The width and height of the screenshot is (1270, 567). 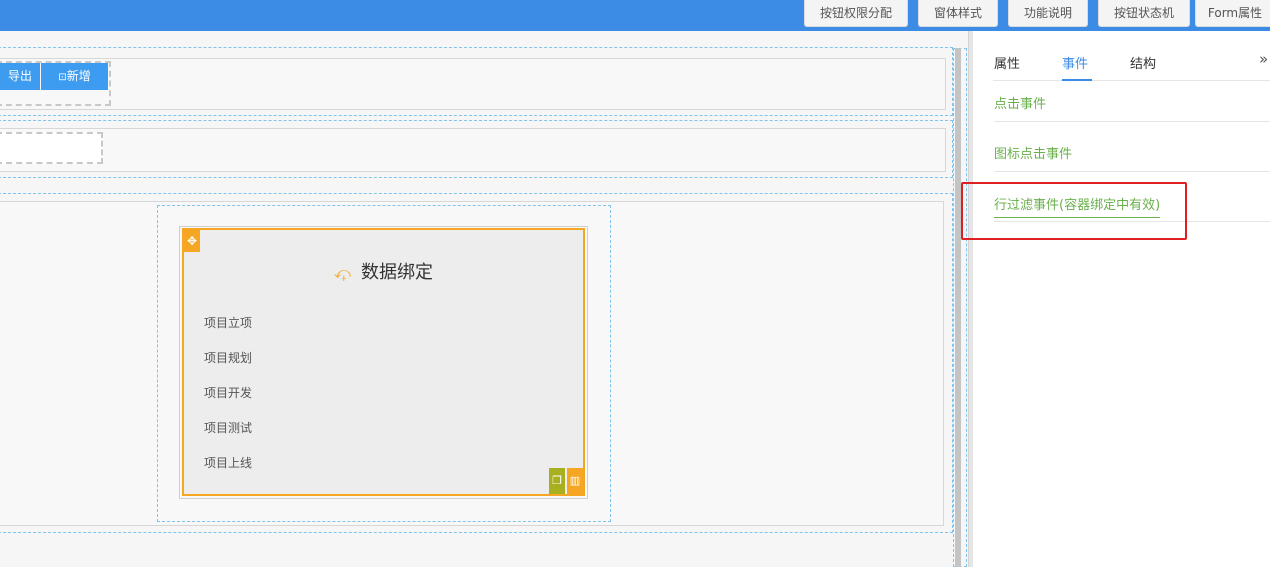 What do you see at coordinates (958, 307) in the screenshot?
I see `canvas-scrollbar` at bounding box center [958, 307].